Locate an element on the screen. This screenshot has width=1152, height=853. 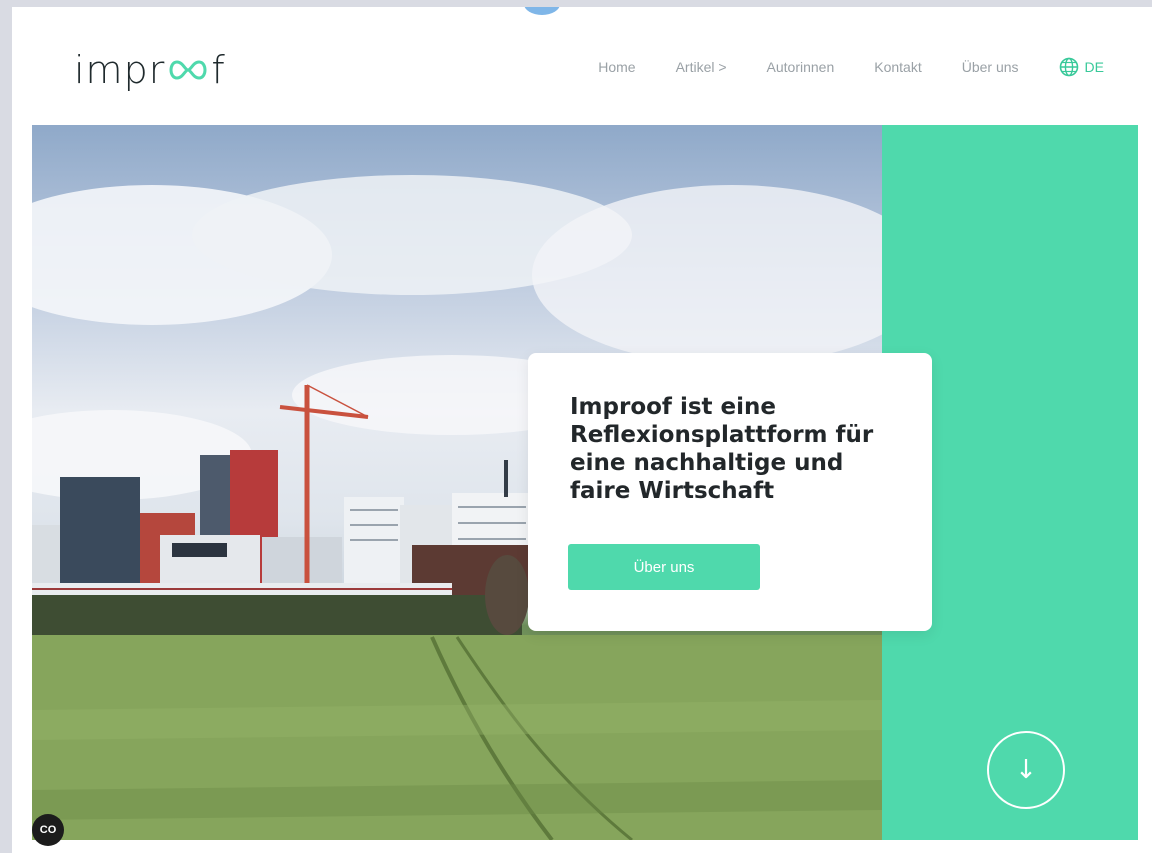
language-switcher: DE is located at coordinates (1081, 67).